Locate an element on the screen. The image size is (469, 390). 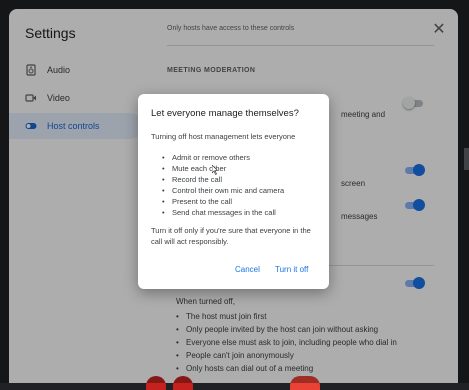
mouse-cursor-icon is located at coordinates (215, 170).